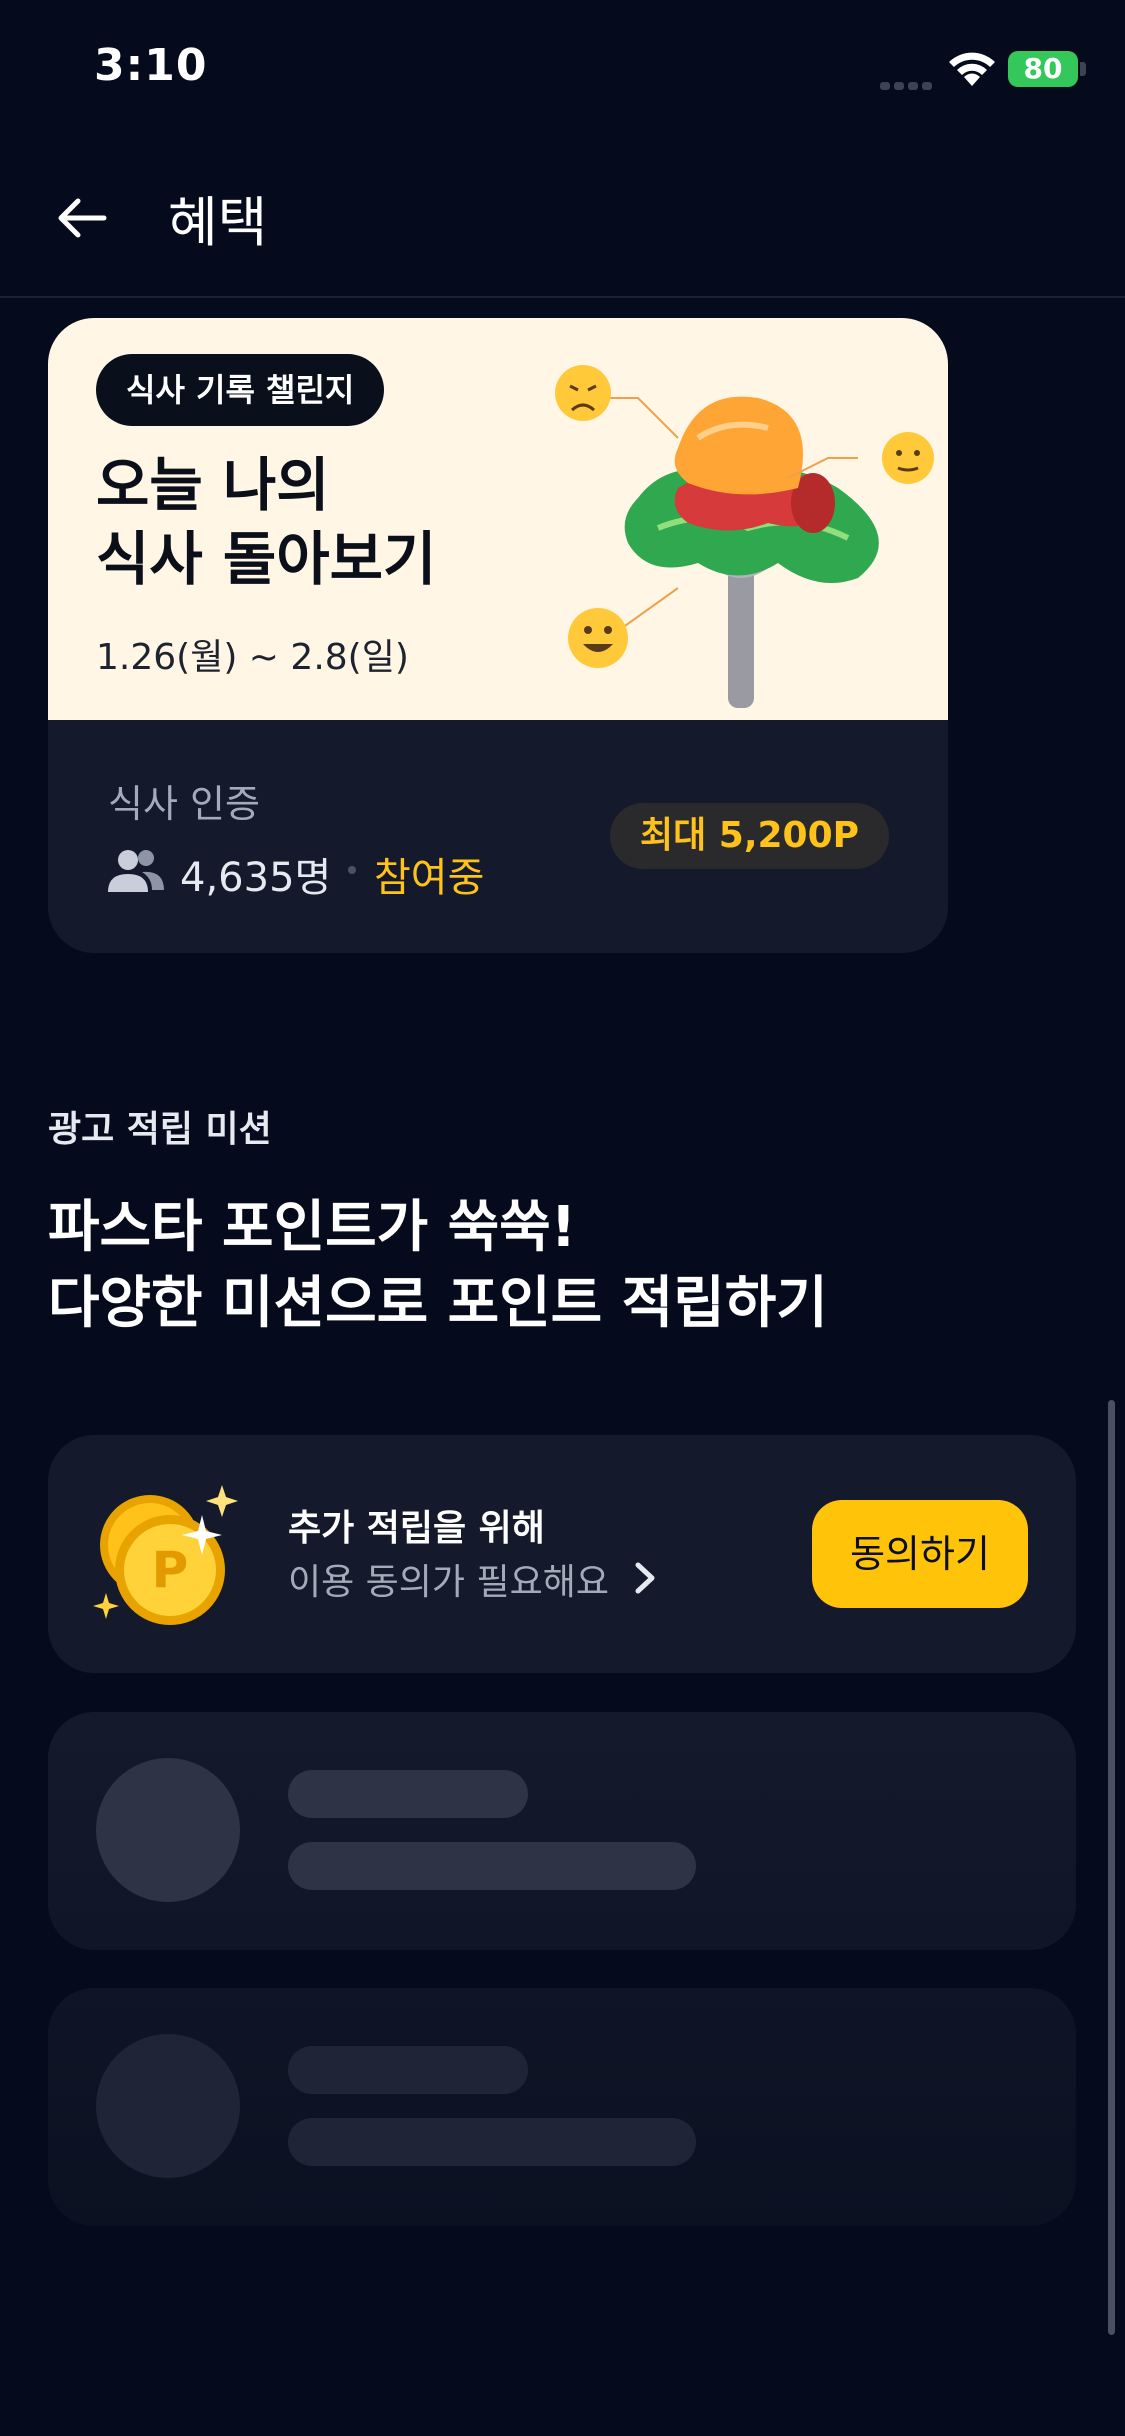 The width and height of the screenshot is (1125, 2436). I want to click on max-points-badge: 최대 5,200P, so click(750, 836).